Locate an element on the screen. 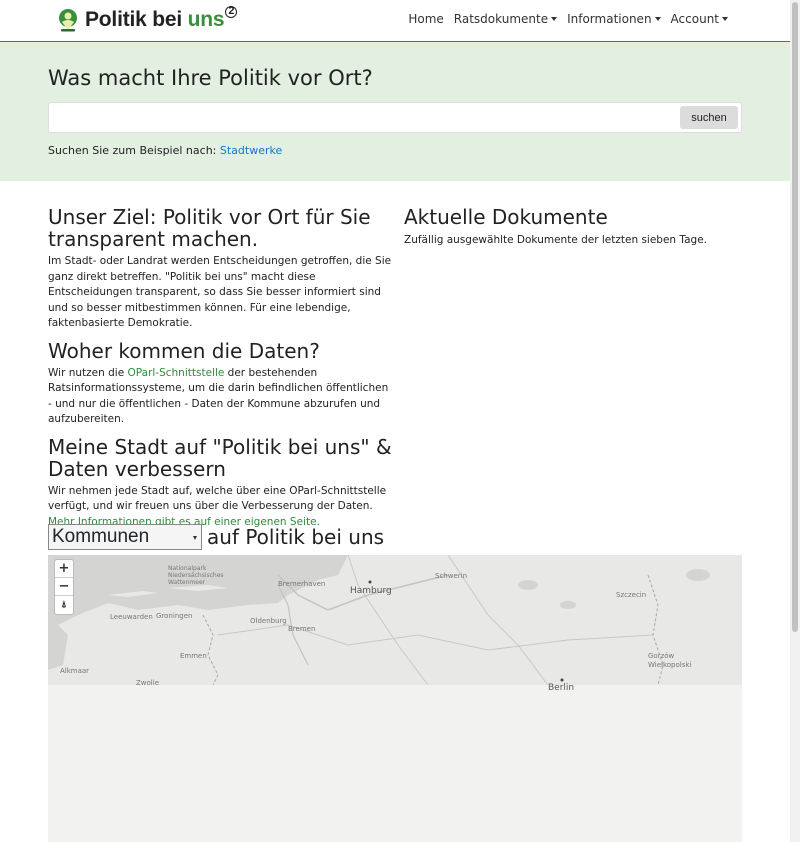  scrollbar-thumb is located at coordinates (795, 317).